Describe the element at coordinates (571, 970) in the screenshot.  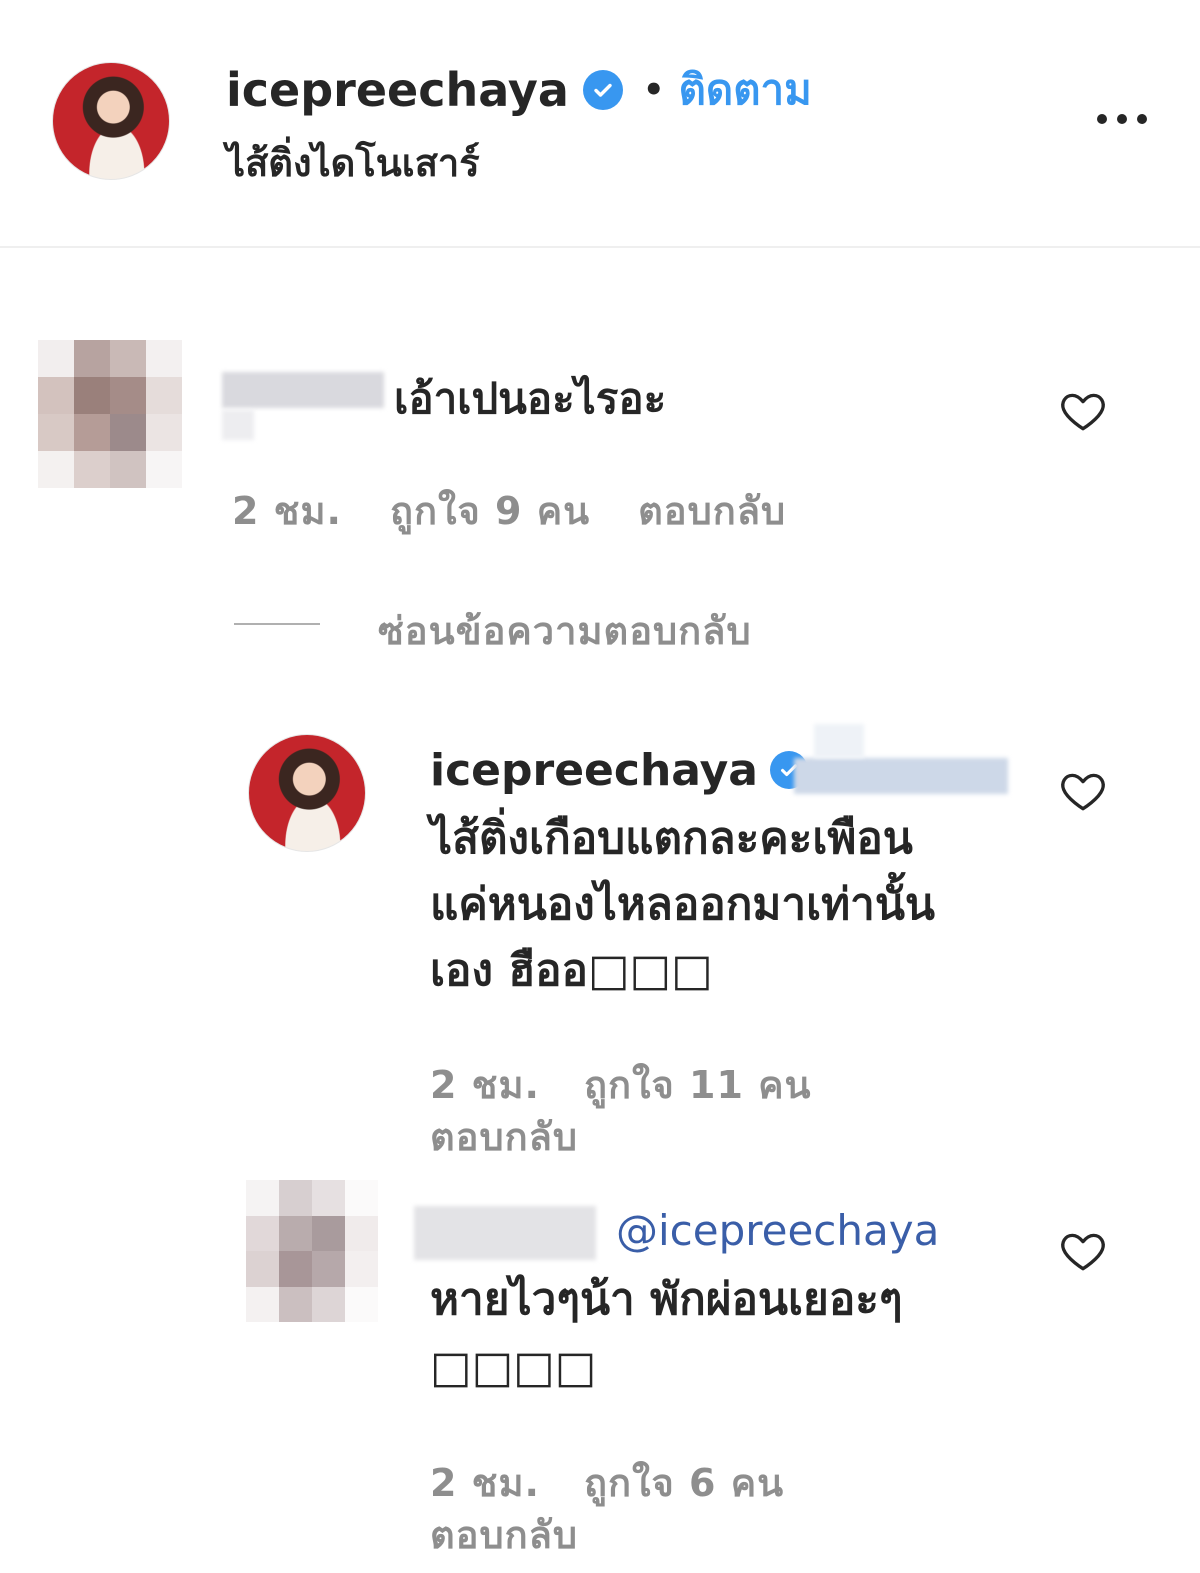
I see `reply-text-line: เอง ฮืออ□□□` at that location.